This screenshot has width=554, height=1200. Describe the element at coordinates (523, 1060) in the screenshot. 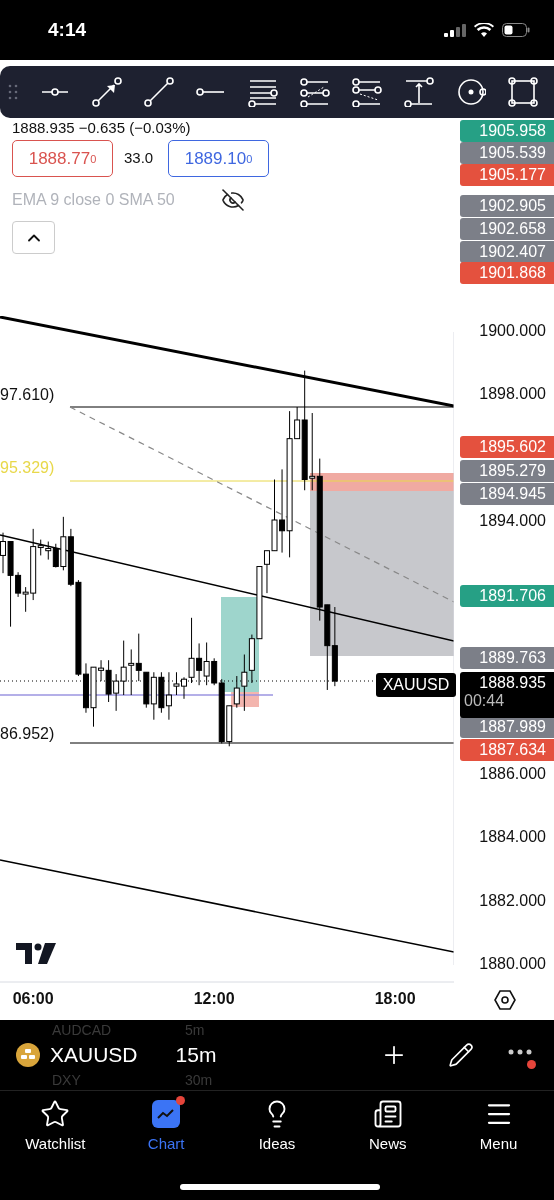

I see `more-button` at that location.